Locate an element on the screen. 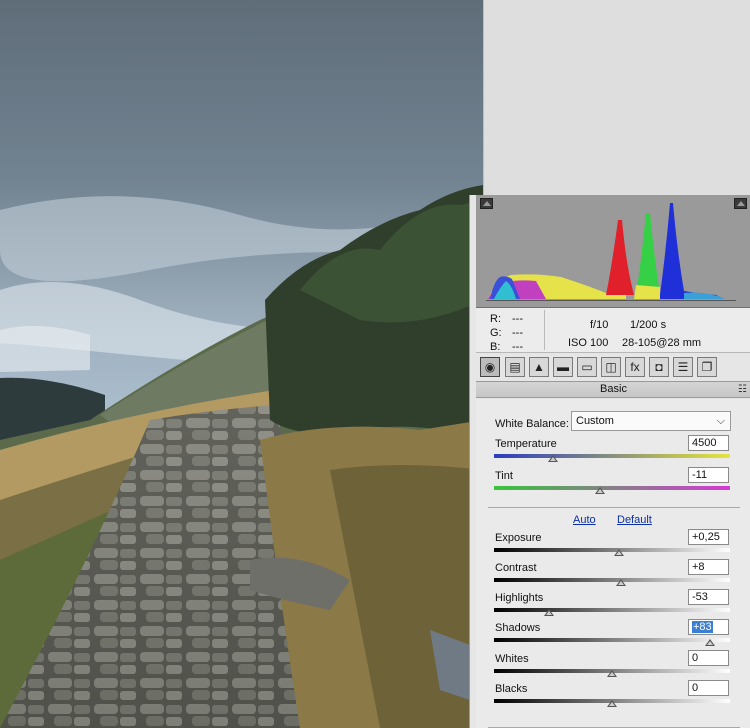 The image size is (750, 728). temperature-label: Temperature is located at coordinates (526, 444).